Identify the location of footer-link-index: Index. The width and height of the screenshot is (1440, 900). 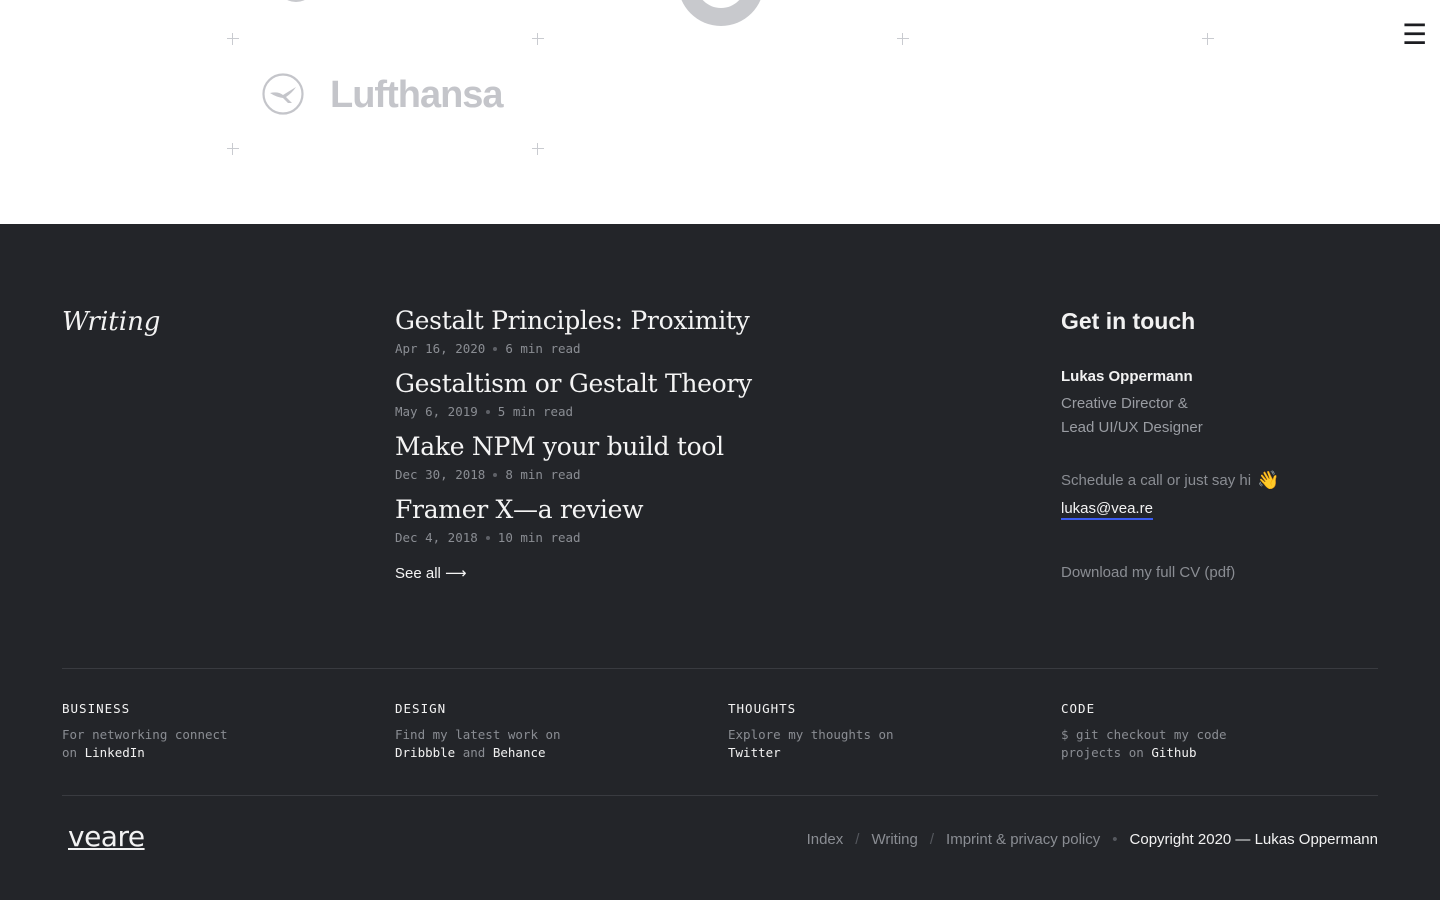
(825, 839).